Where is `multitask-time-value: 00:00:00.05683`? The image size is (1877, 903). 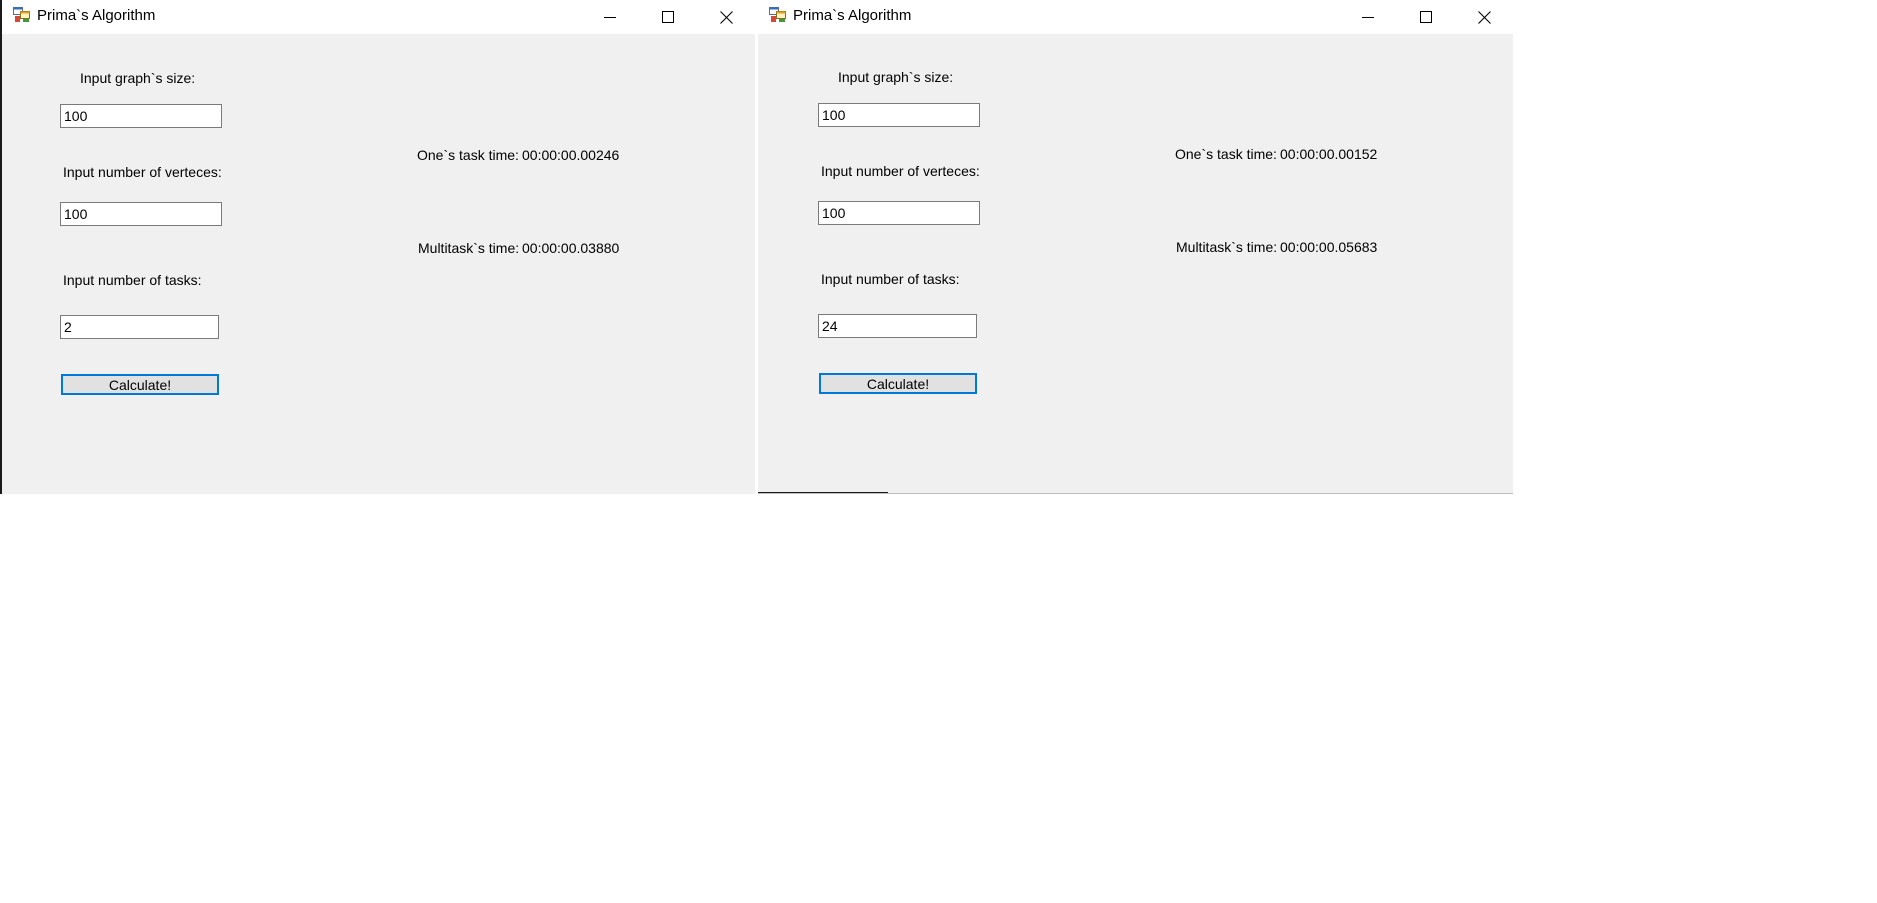 multitask-time-value: 00:00:00.05683 is located at coordinates (1329, 247).